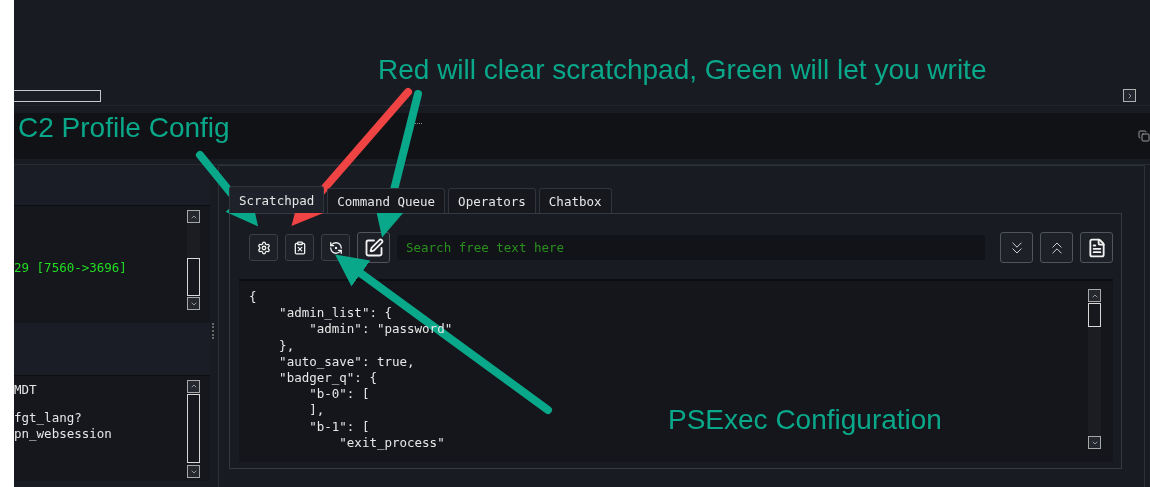 The image size is (1150, 487). I want to click on code-line: "exit_process", so click(392, 443).